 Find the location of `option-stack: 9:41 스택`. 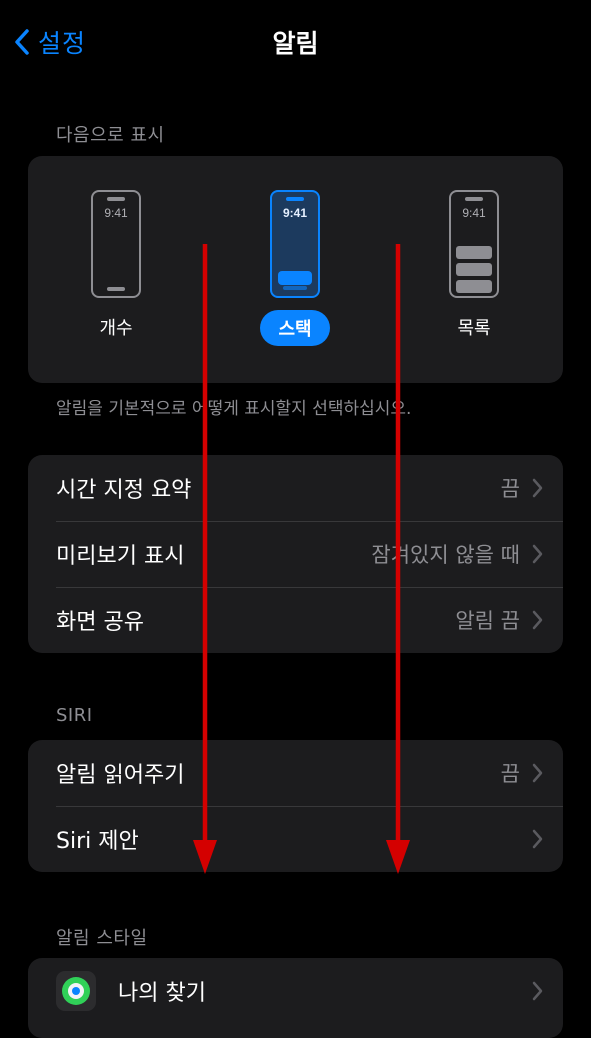

option-stack: 9:41 스택 is located at coordinates (295, 268).